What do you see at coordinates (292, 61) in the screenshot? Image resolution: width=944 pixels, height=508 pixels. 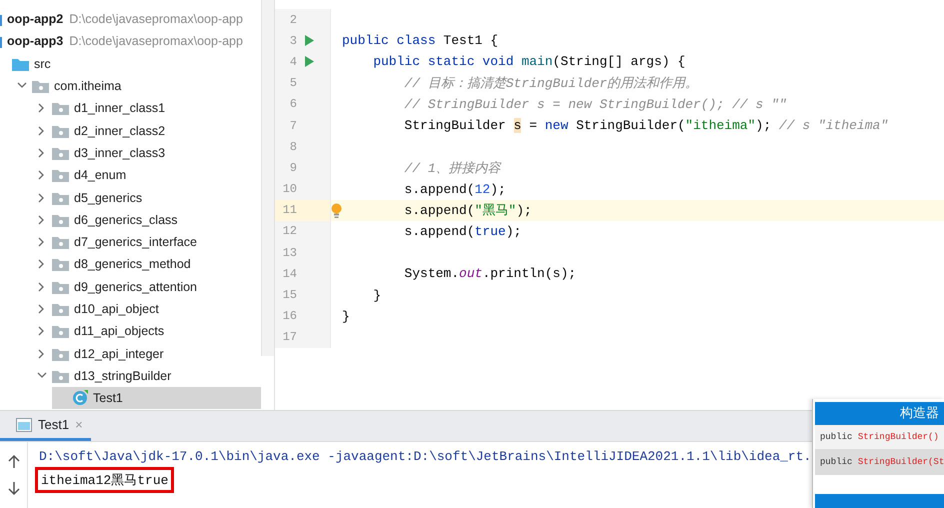 I see `line-number: 4` at bounding box center [292, 61].